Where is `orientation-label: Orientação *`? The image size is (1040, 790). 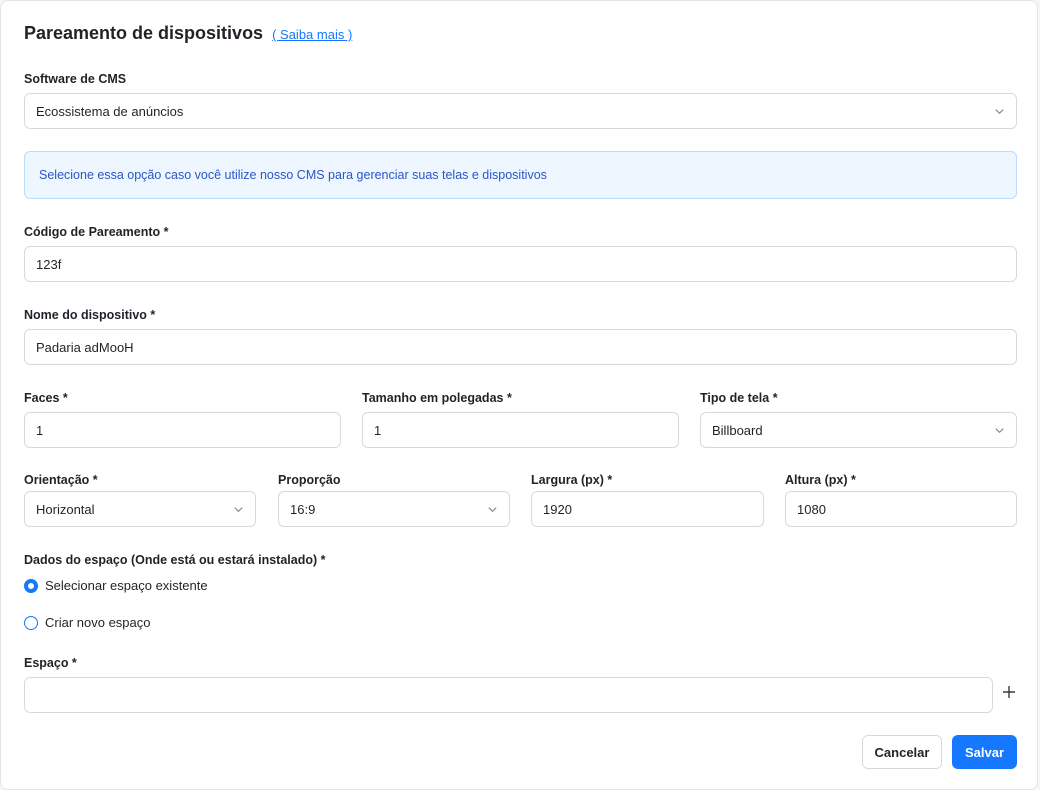 orientation-label: Orientação * is located at coordinates (61, 480).